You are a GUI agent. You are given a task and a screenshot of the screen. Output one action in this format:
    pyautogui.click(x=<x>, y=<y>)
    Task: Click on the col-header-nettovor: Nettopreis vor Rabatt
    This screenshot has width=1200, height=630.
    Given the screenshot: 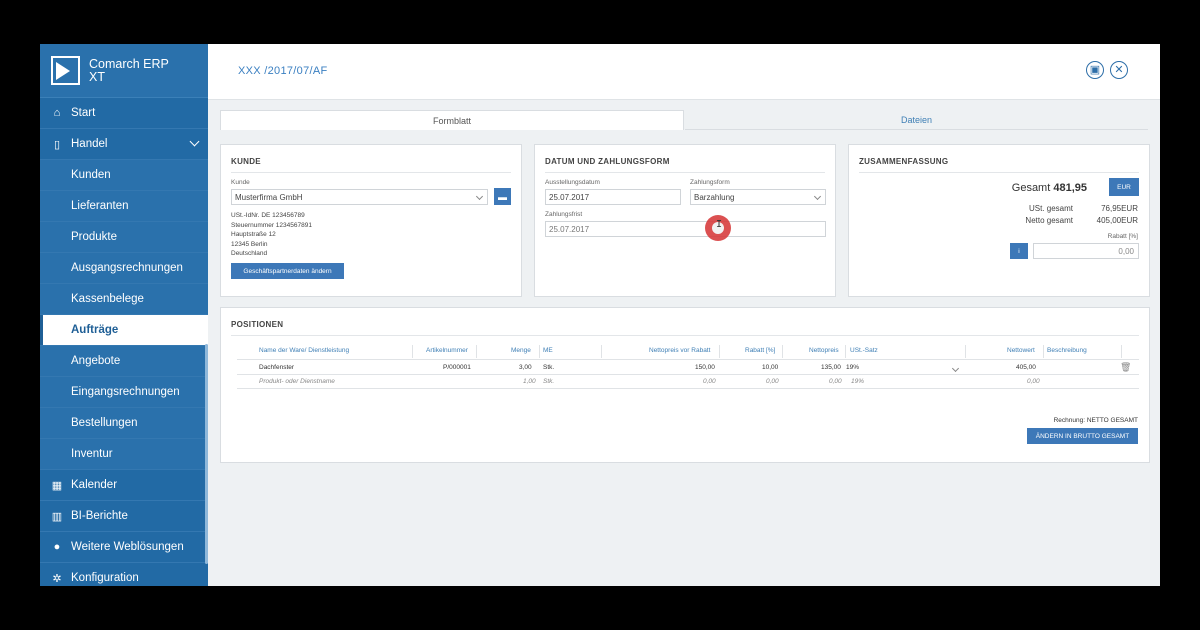 What is the action you would take?
    pyautogui.click(x=679, y=350)
    